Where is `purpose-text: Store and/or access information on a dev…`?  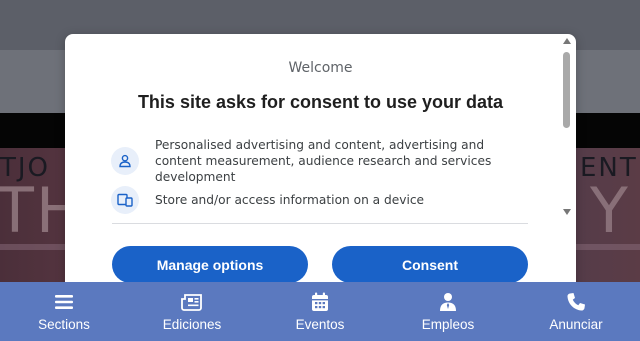
purpose-text: Store and/or access information on a dev… is located at coordinates (290, 200).